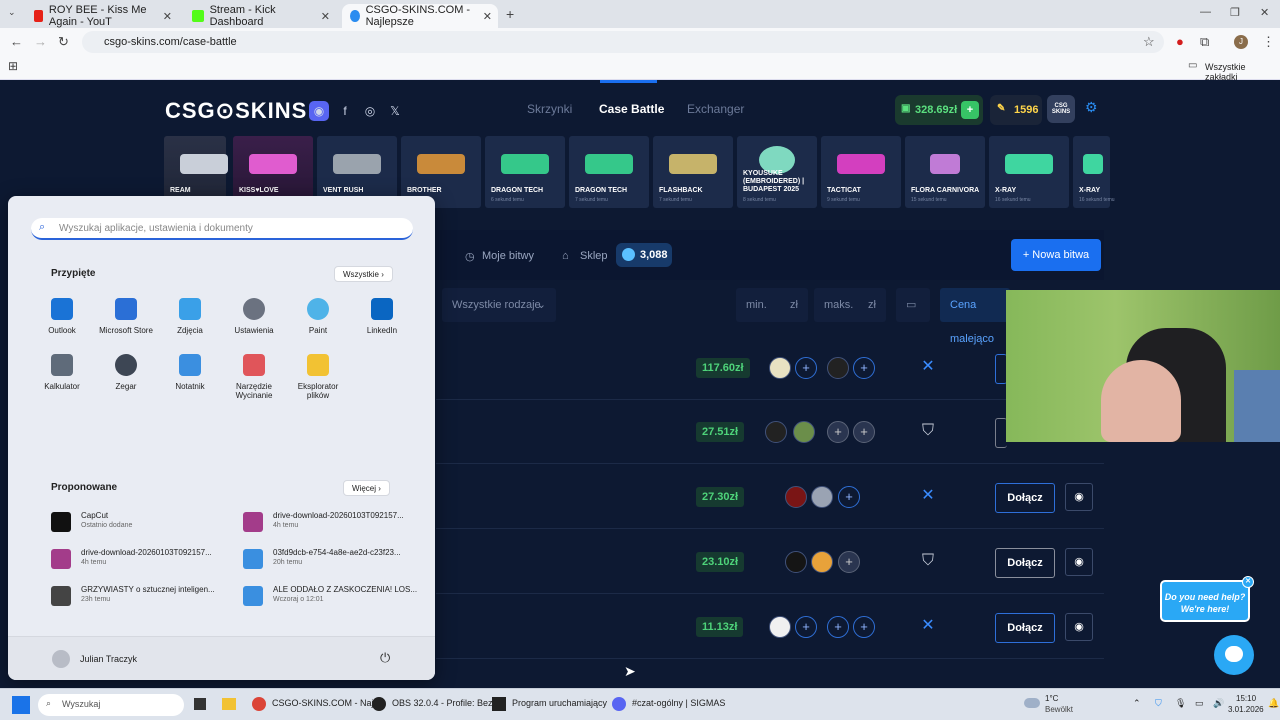  I want to click on user-name: Julian Traczyk, so click(108, 659).